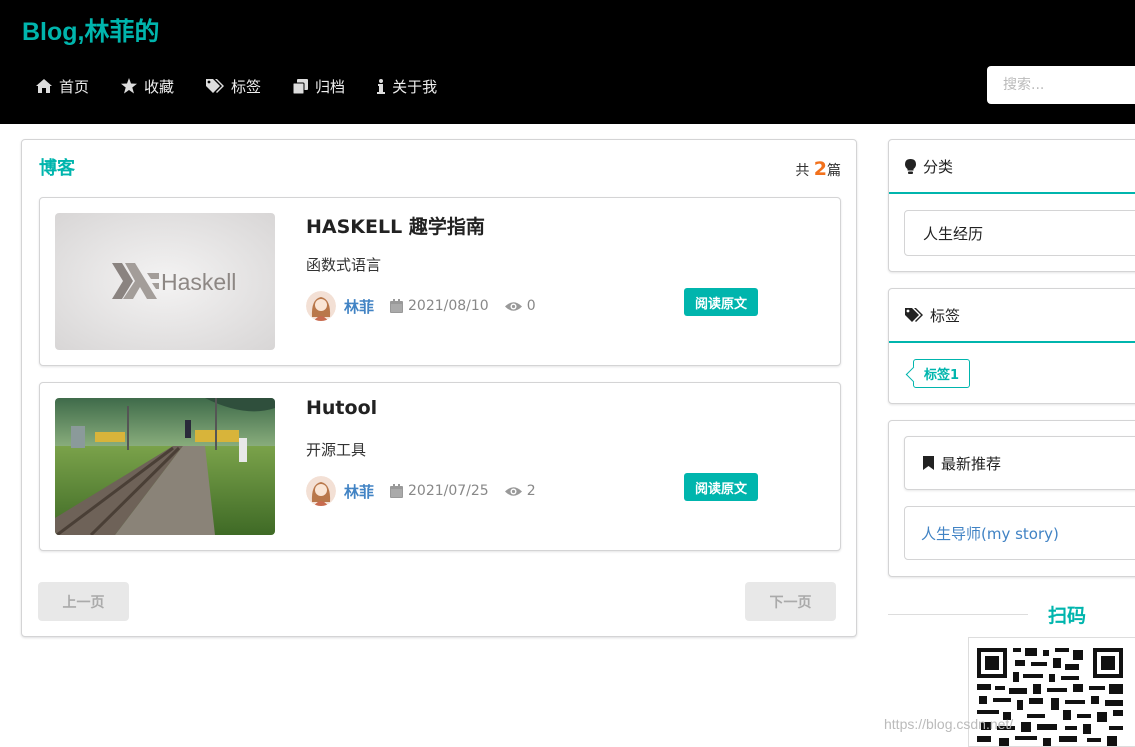 This screenshot has height=747, width=1135. What do you see at coordinates (57, 168) in the screenshot?
I see `panel-title: 博客` at bounding box center [57, 168].